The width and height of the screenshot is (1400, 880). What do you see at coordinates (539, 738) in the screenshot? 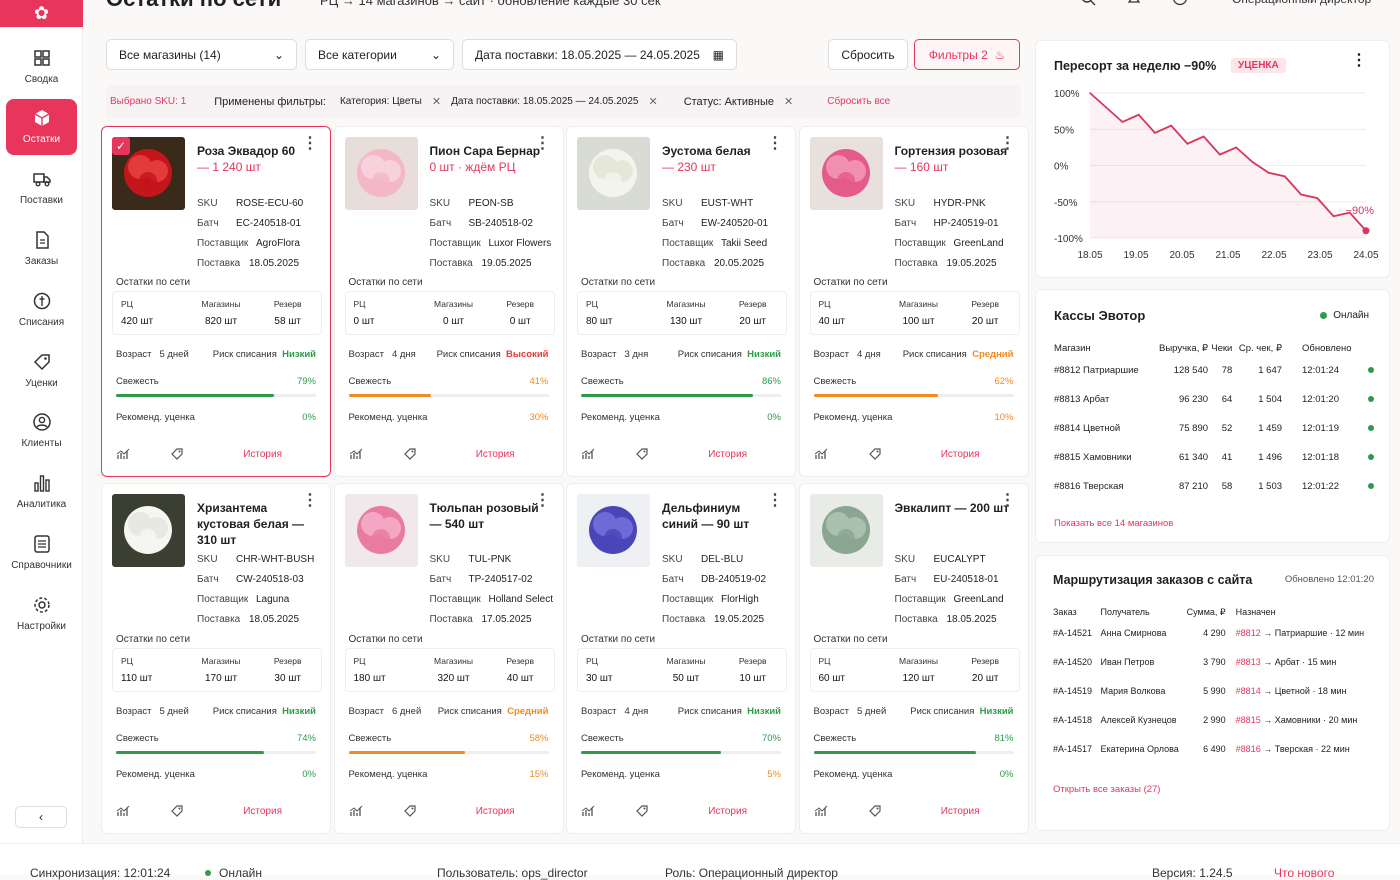
I see `freshness-value: 58%` at bounding box center [539, 738].